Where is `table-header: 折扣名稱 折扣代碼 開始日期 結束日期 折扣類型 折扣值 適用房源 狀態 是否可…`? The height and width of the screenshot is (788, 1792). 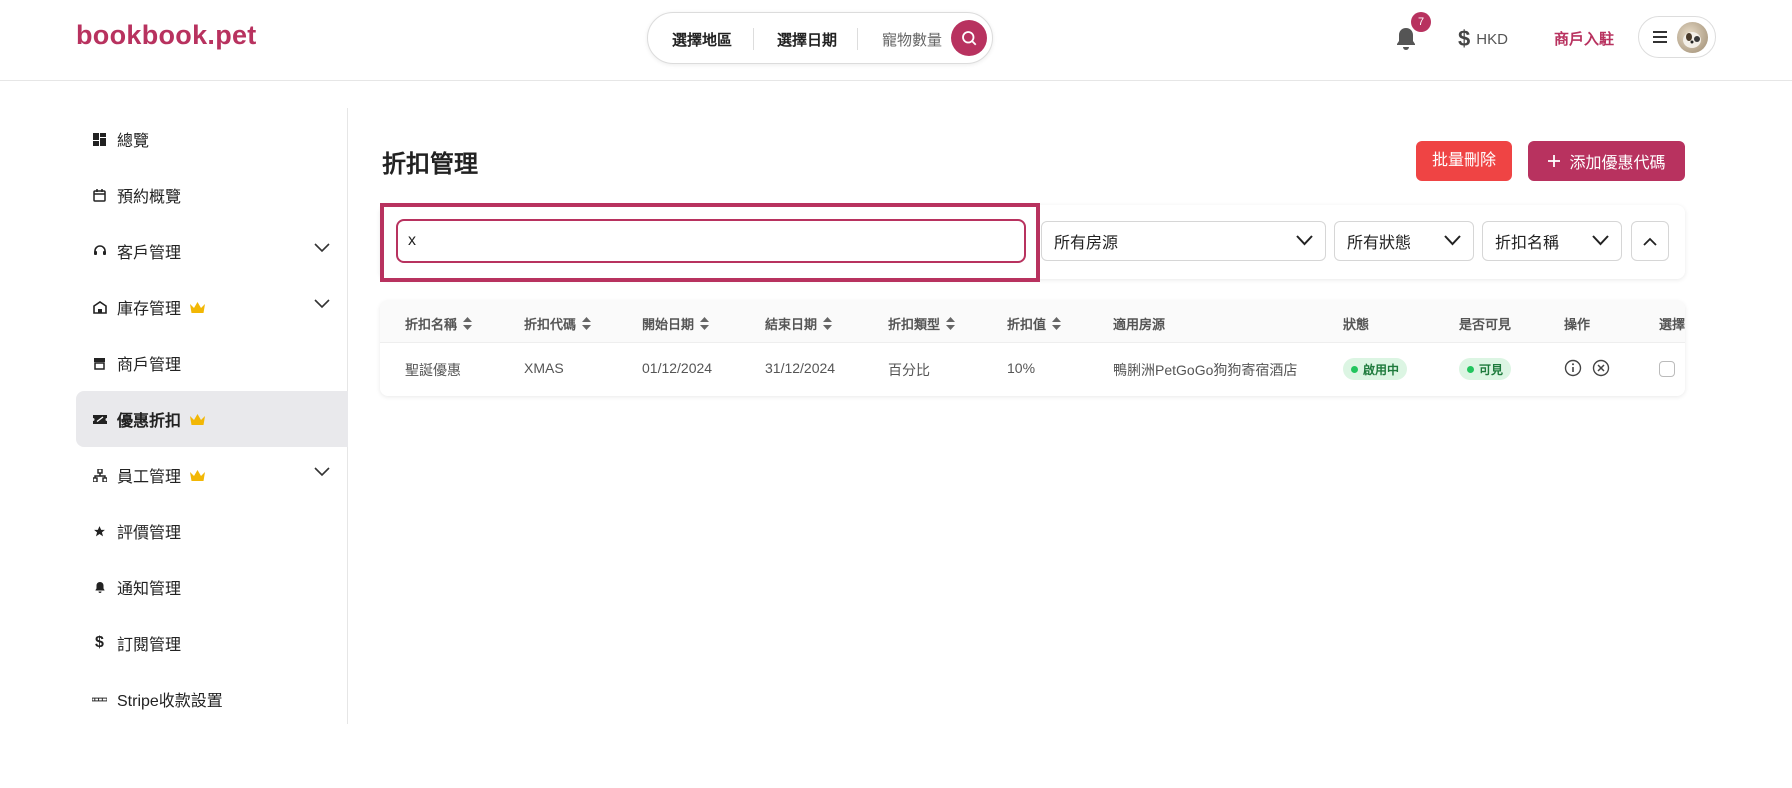 table-header: 折扣名稱 折扣代碼 開始日期 結束日期 折扣類型 折扣值 適用房源 狀態 是否可… is located at coordinates (1032, 322).